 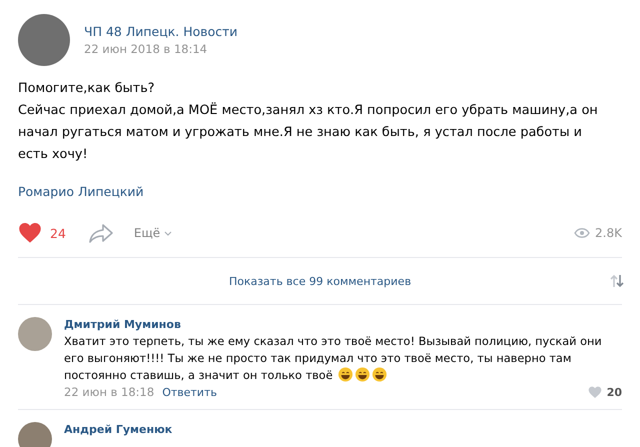 I want to click on comment-date: 22 июн в 18:18, so click(x=109, y=392).